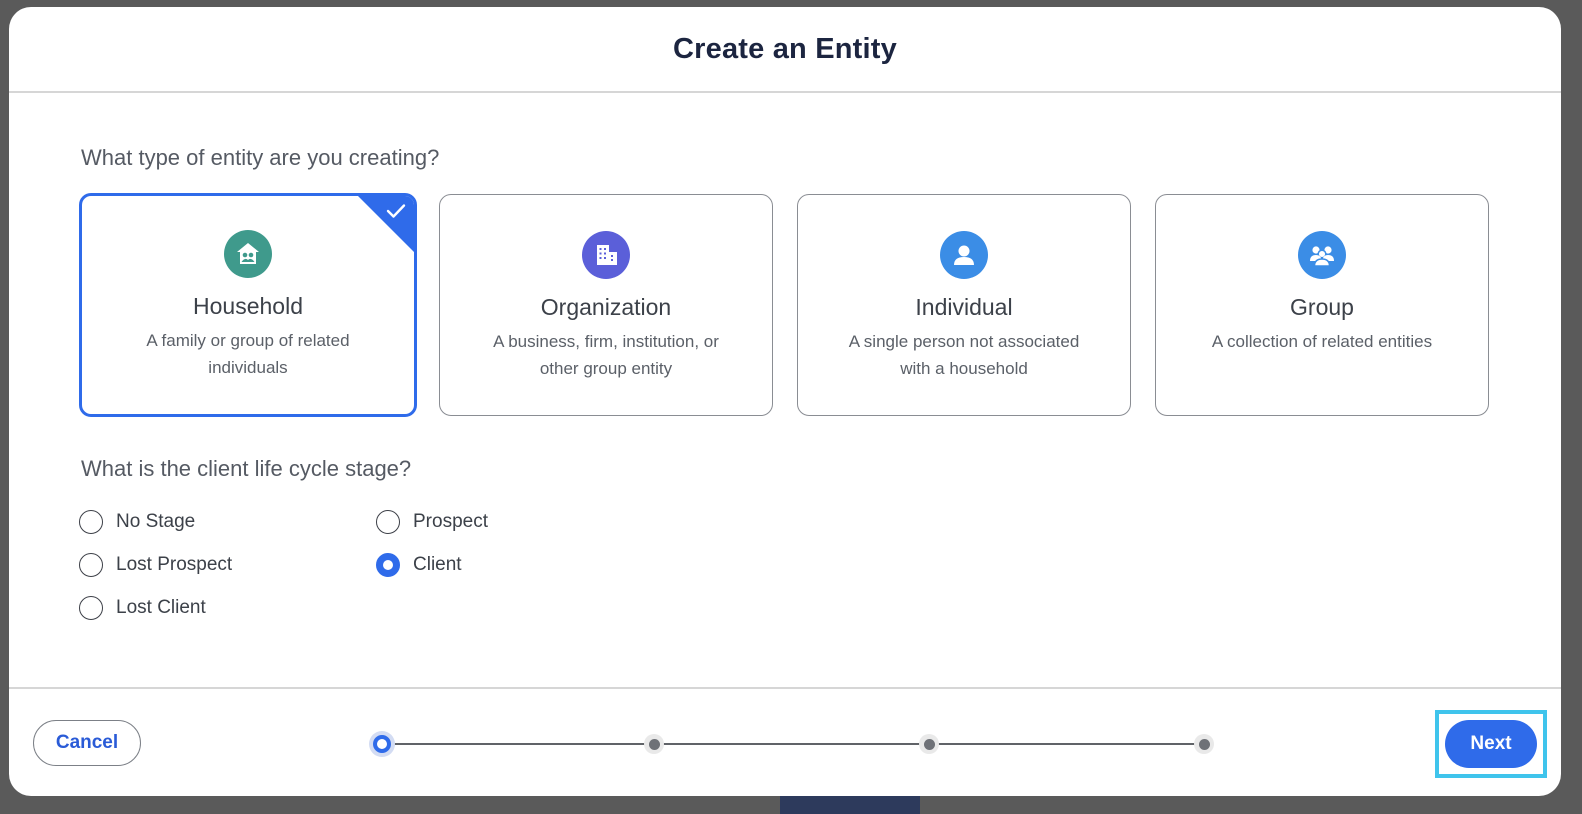  I want to click on radio-label: No Stage, so click(156, 521).